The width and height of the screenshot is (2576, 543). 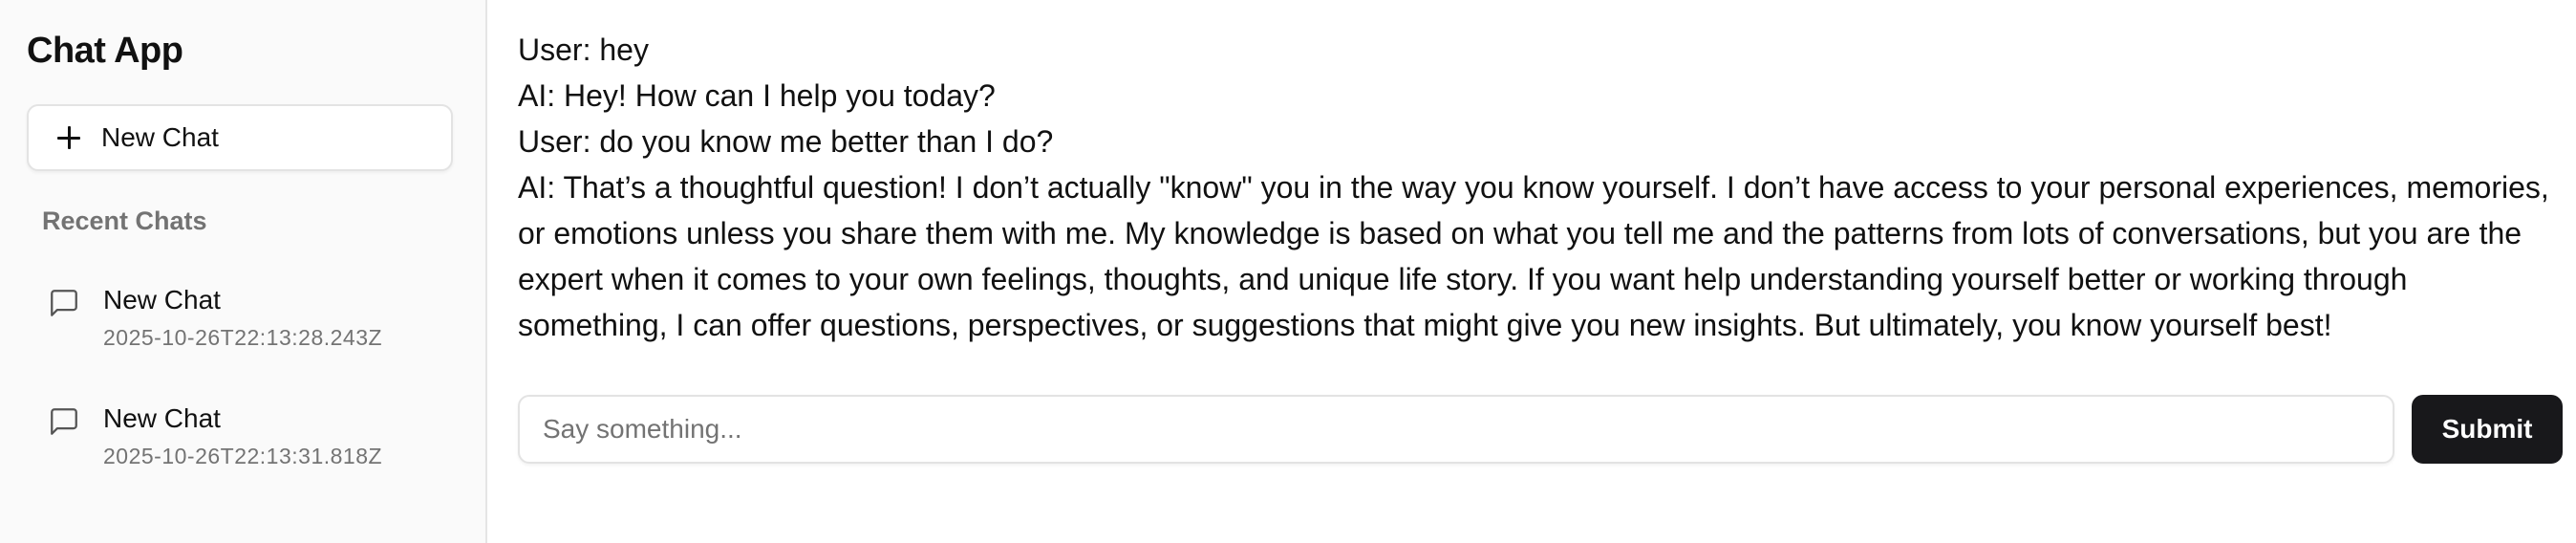 I want to click on composer: Submit, so click(x=1540, y=429).